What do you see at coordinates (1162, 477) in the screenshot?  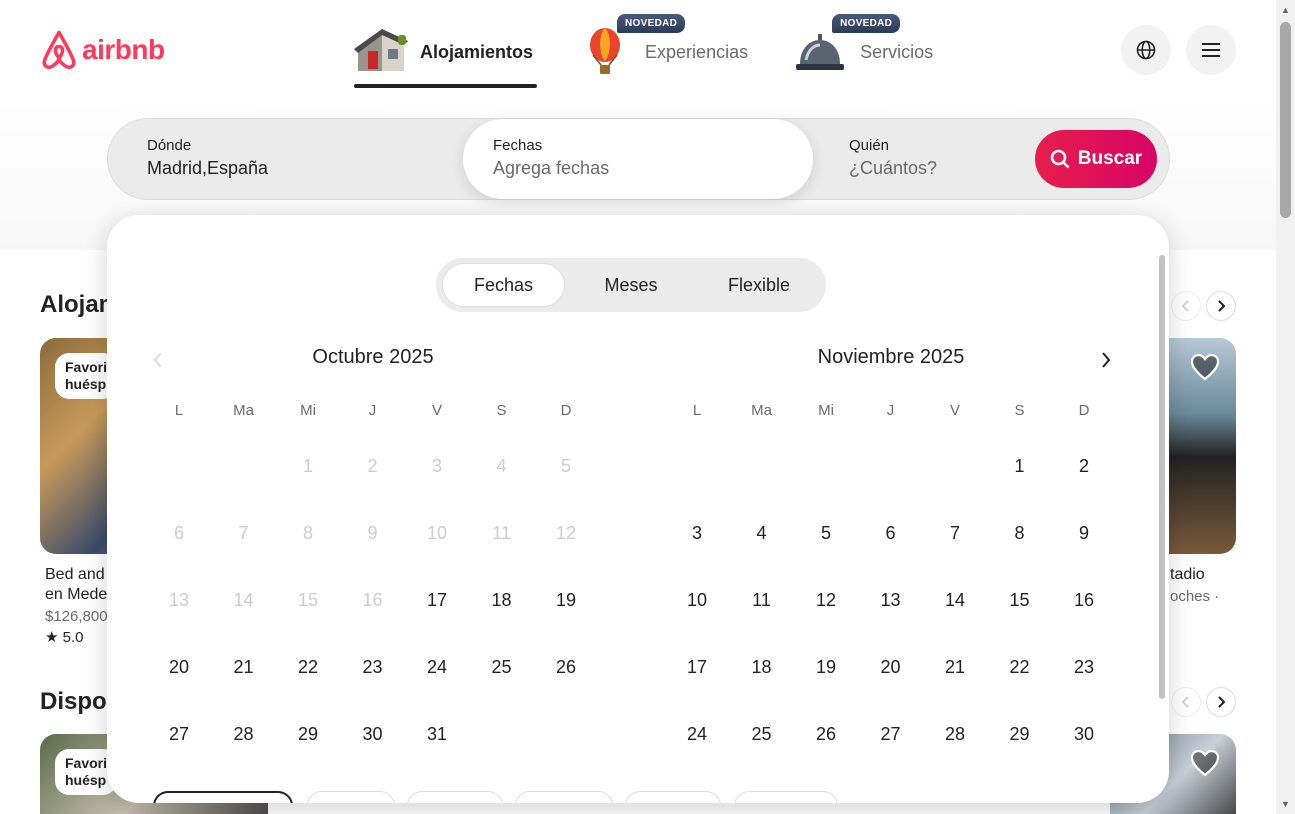 I see `popup-scrollbar` at bounding box center [1162, 477].